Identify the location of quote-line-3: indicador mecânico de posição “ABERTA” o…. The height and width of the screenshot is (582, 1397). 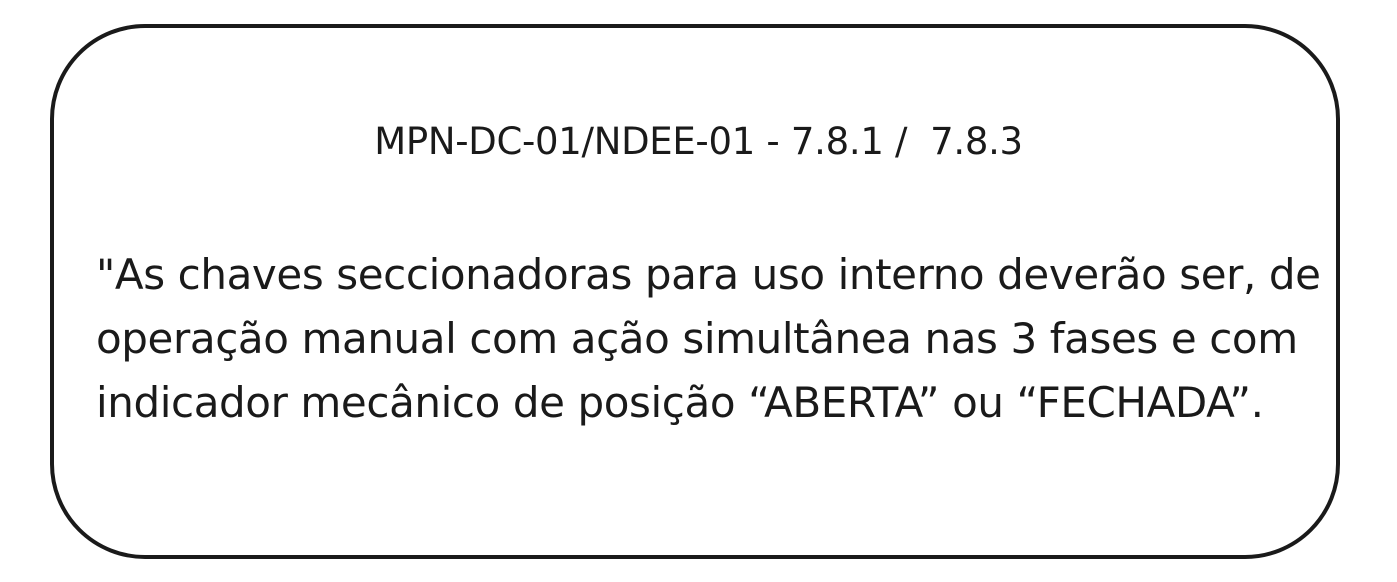
(680, 402).